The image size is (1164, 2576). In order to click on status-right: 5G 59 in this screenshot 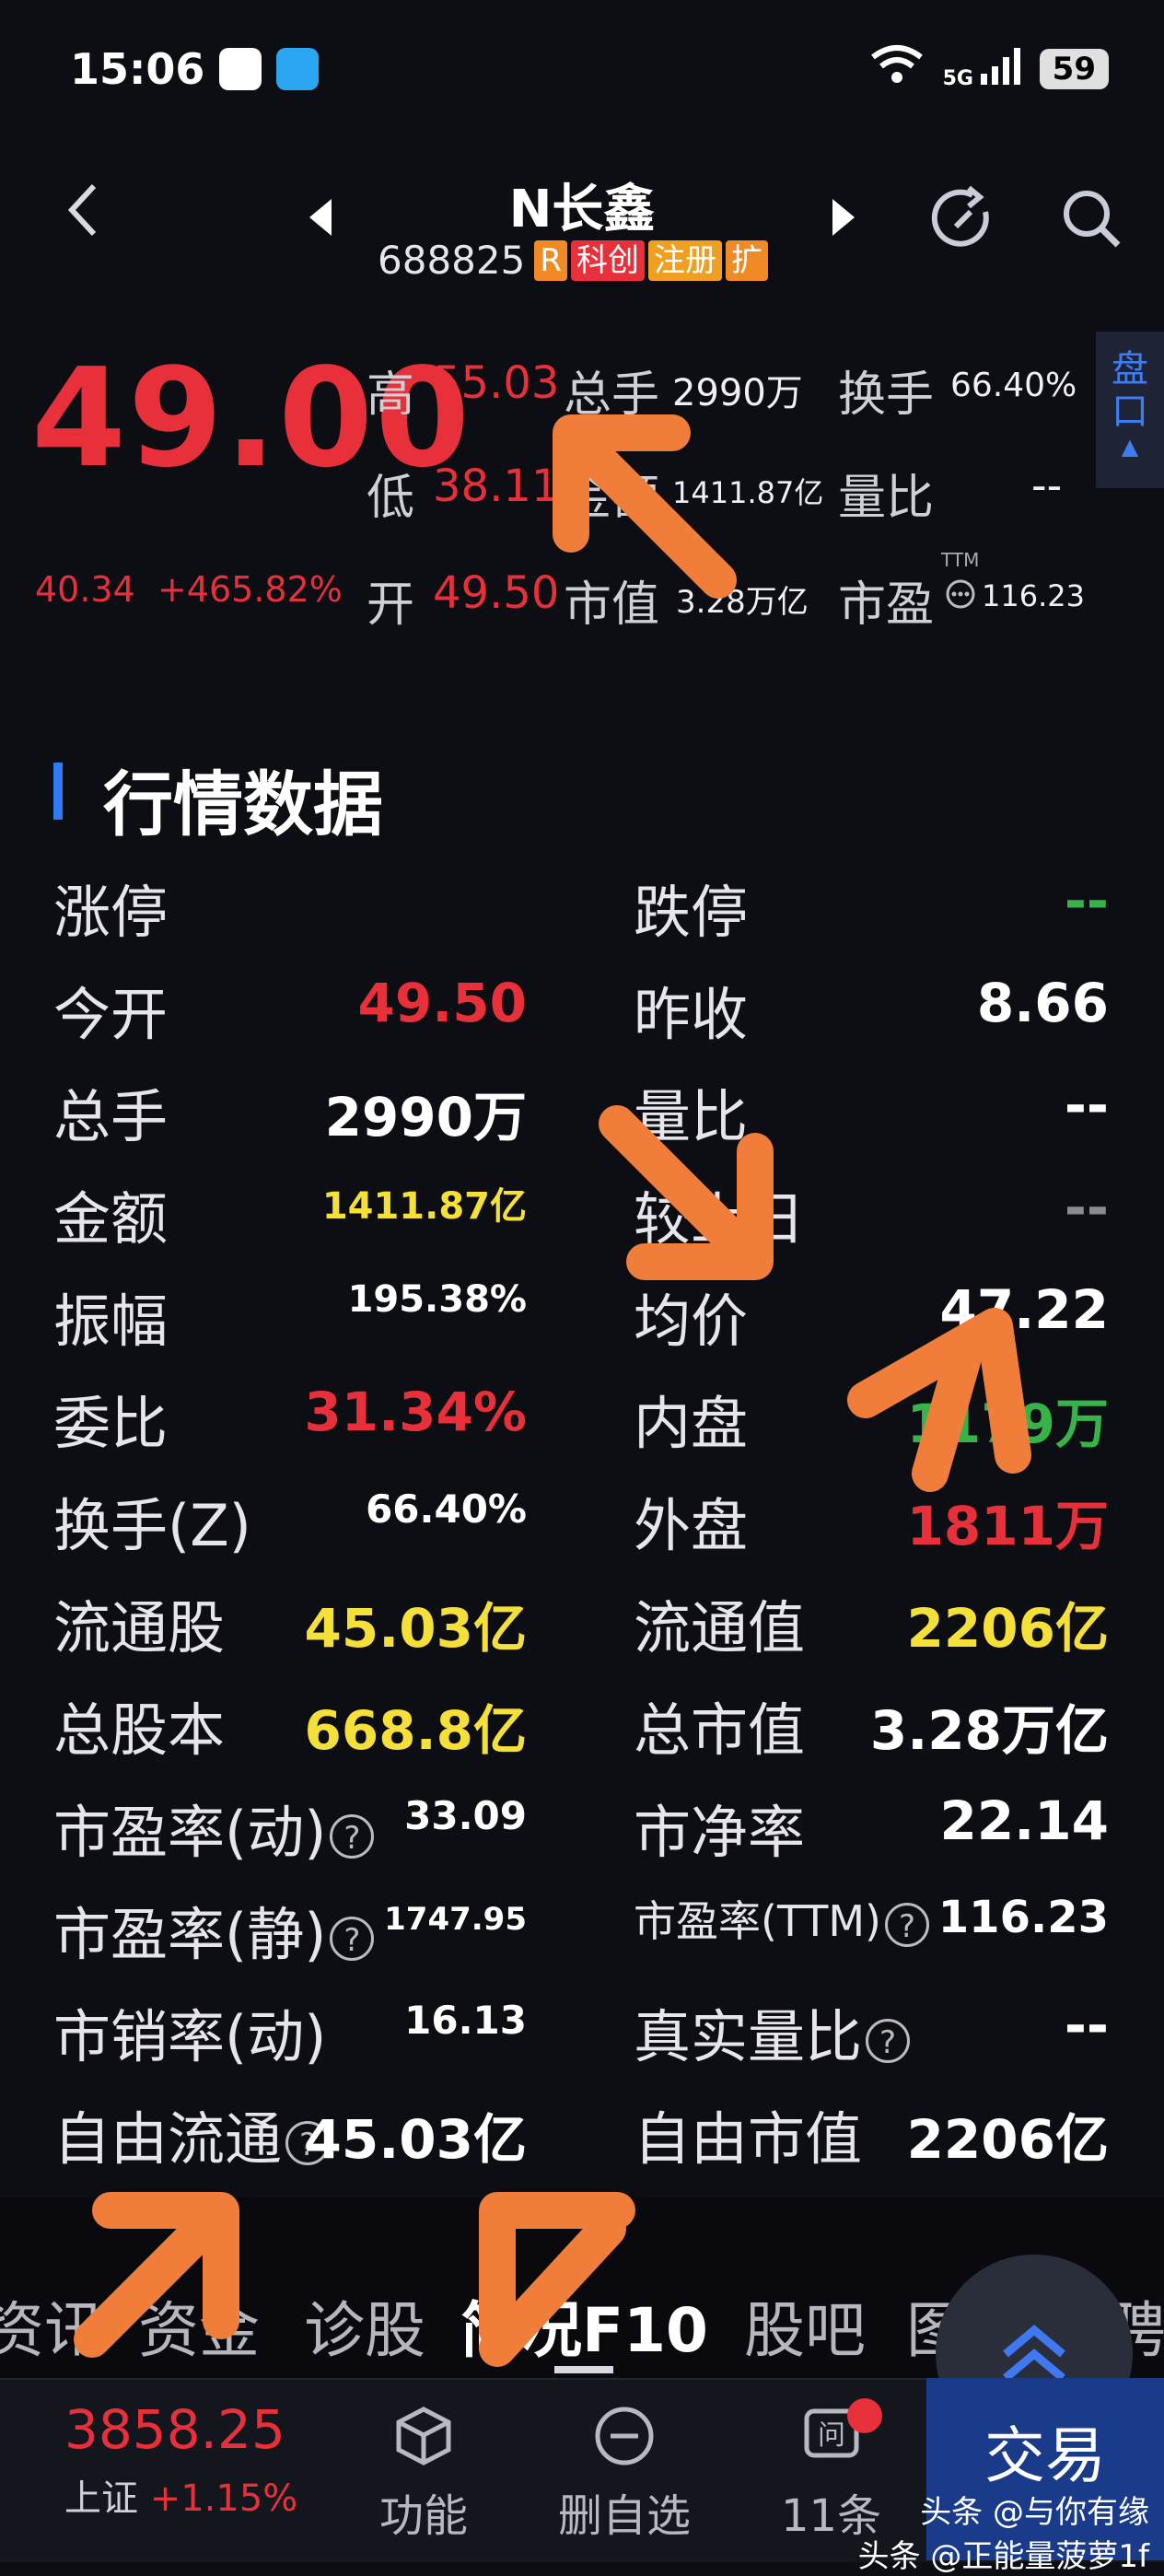, I will do `click(989, 68)`.